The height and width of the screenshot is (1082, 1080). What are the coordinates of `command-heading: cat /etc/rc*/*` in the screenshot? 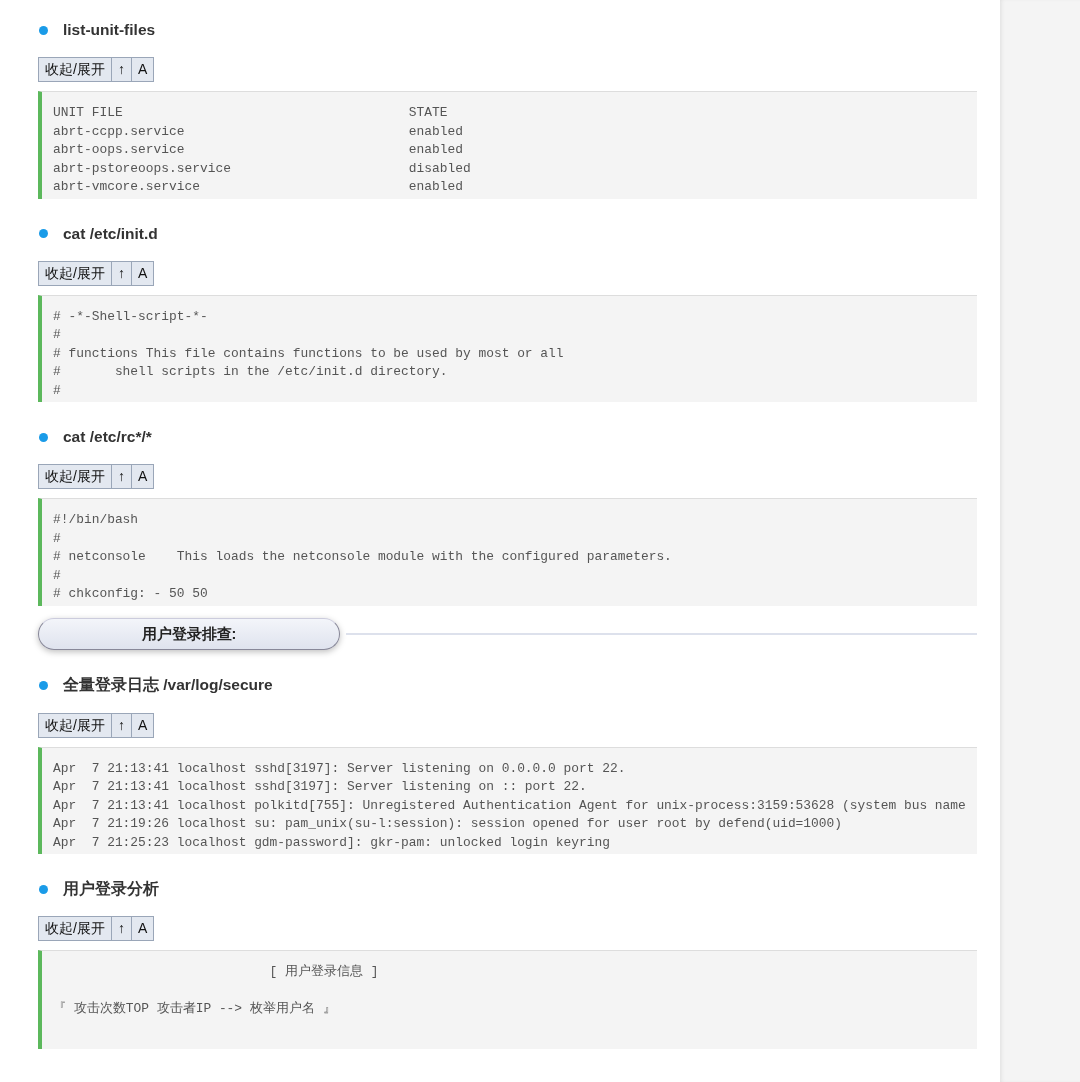 It's located at (107, 437).